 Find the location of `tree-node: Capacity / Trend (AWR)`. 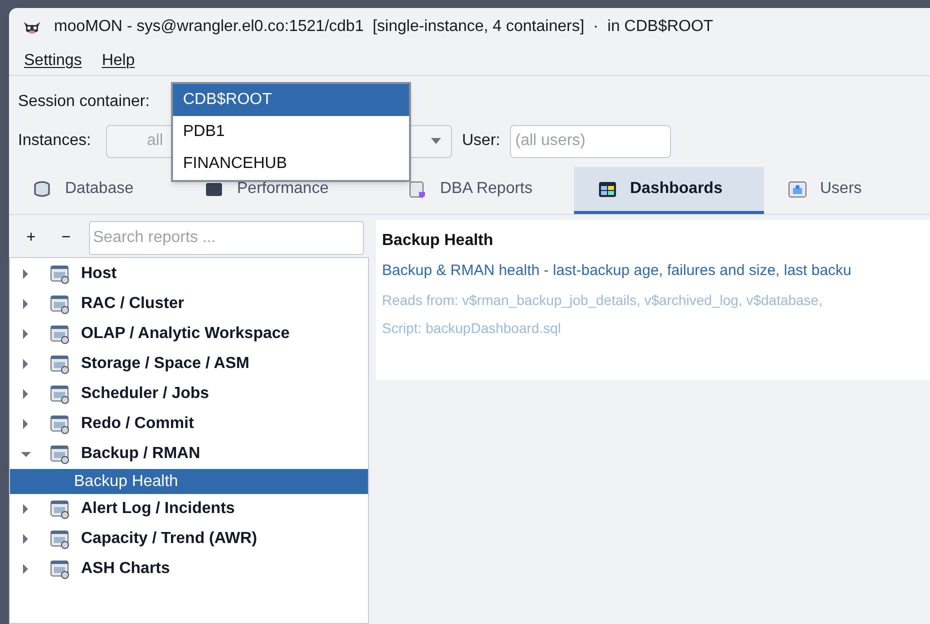

tree-node: Capacity / Trend (AWR) is located at coordinates (189, 539).